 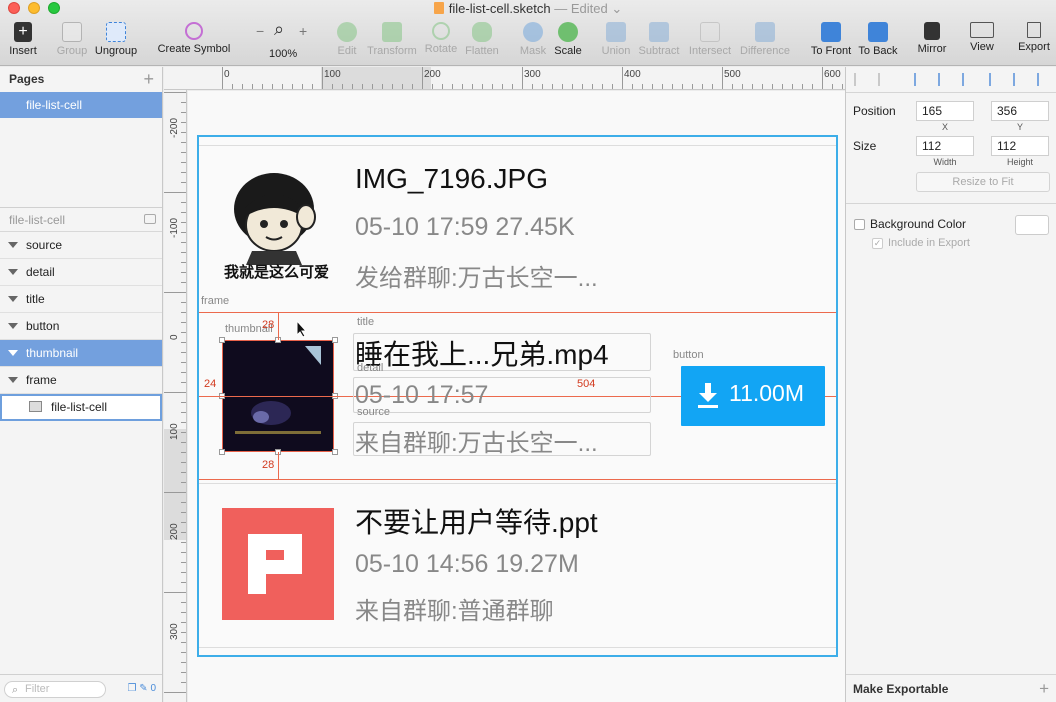 I want to click on layer-source: source, so click(x=81, y=245).